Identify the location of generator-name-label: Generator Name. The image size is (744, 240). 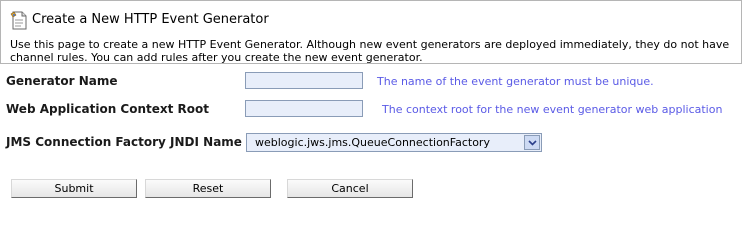
(62, 81).